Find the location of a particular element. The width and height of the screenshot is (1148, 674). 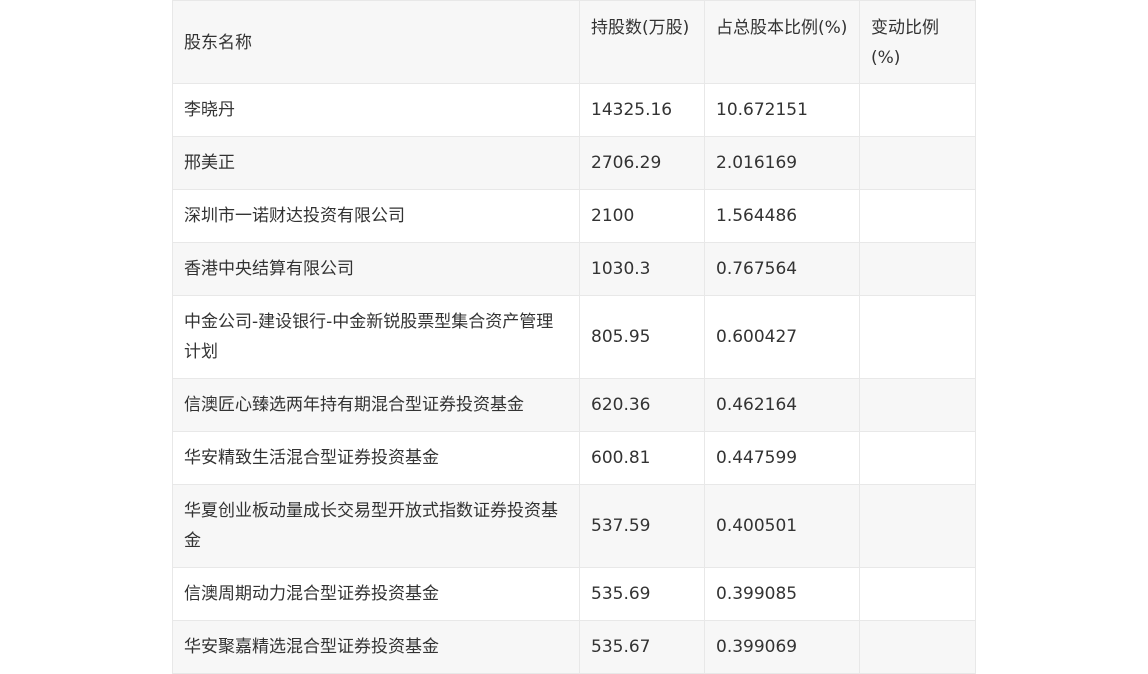

cell-shareholder-name: 信澳周期动力混合型证券投资基金 is located at coordinates (376, 594).